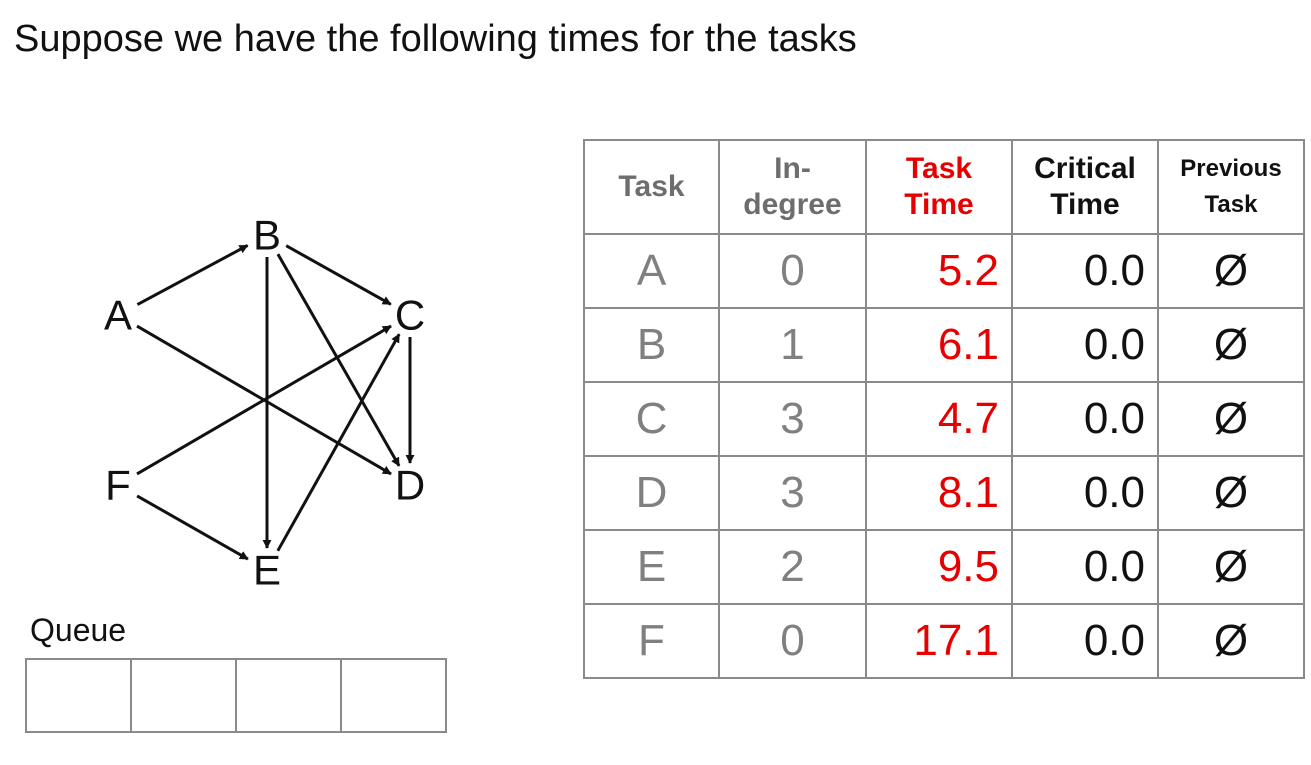 The image size is (1311, 765). What do you see at coordinates (792, 345) in the screenshot?
I see `cell-indegree: 1` at bounding box center [792, 345].